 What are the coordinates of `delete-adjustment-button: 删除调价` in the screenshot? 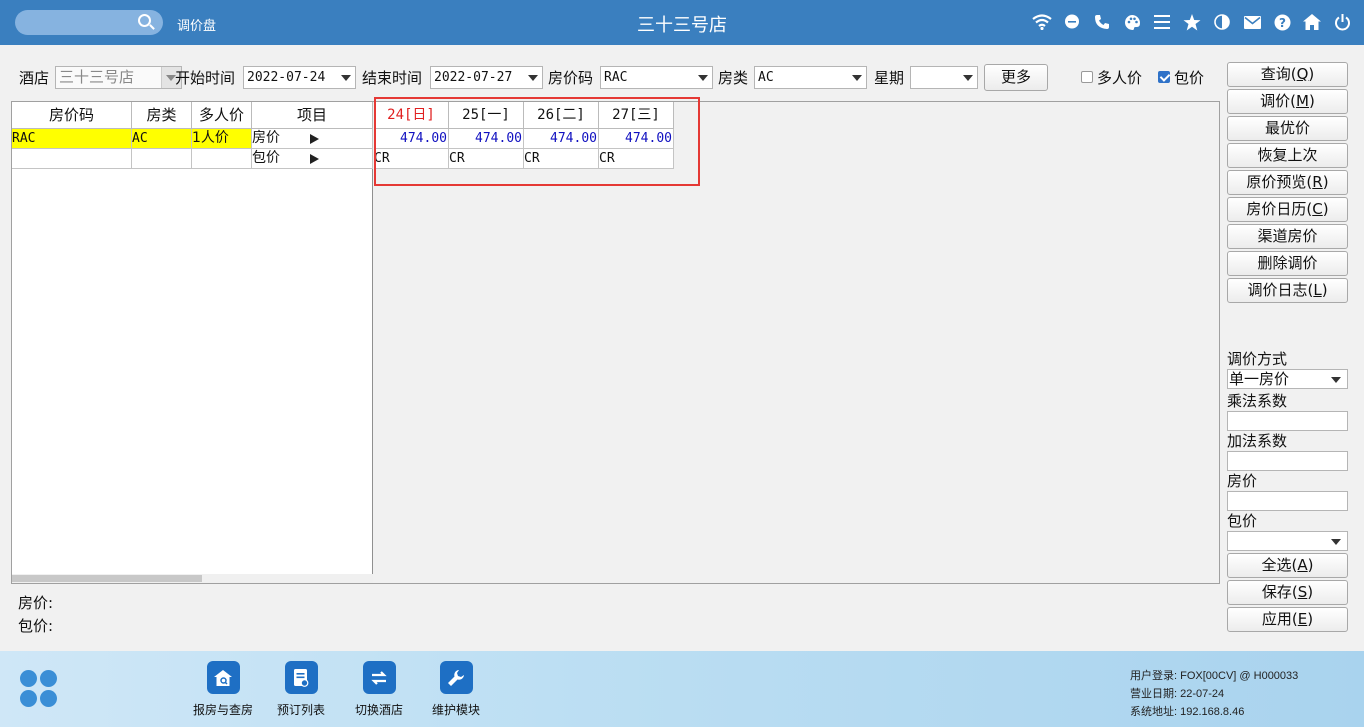 It's located at (1287, 263).